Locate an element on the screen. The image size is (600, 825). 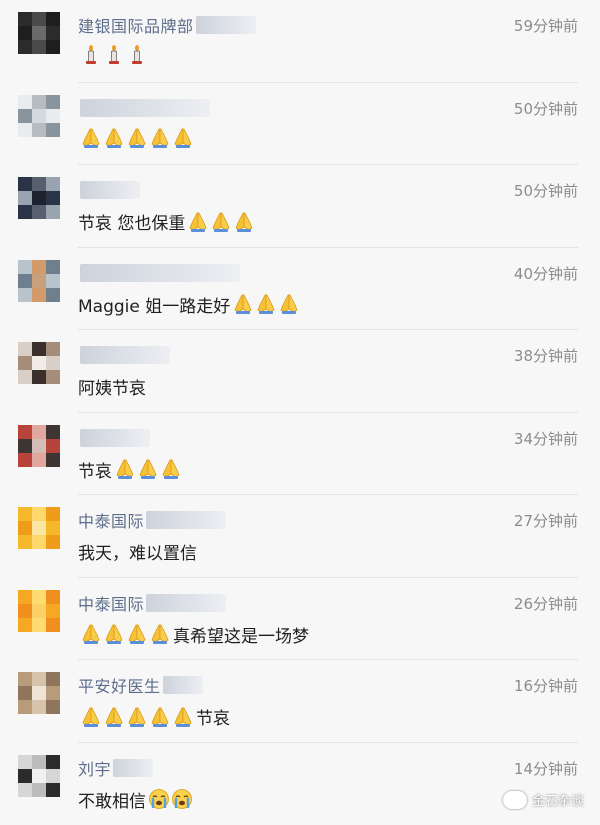
comment-item: 平安好医生 16分钟前节哀 is located at coordinates (300, 701).